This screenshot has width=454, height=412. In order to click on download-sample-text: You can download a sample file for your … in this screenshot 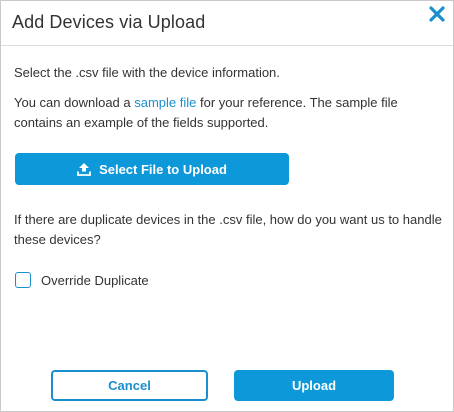, I will do `click(224, 113)`.